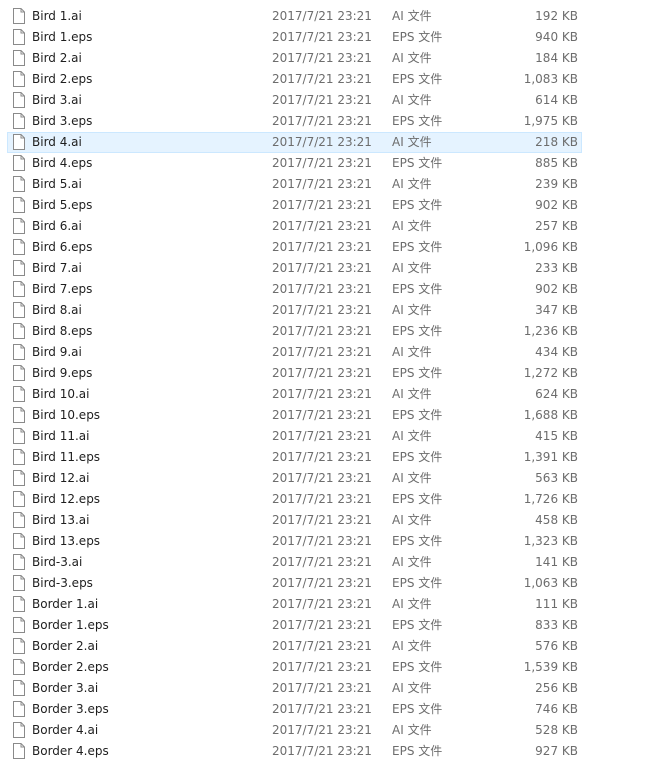 This screenshot has width=646, height=762. I want to click on file-row: Bird 10.ai 2017/7/21 23:21 AI 文件 624 KB, so click(323, 394).